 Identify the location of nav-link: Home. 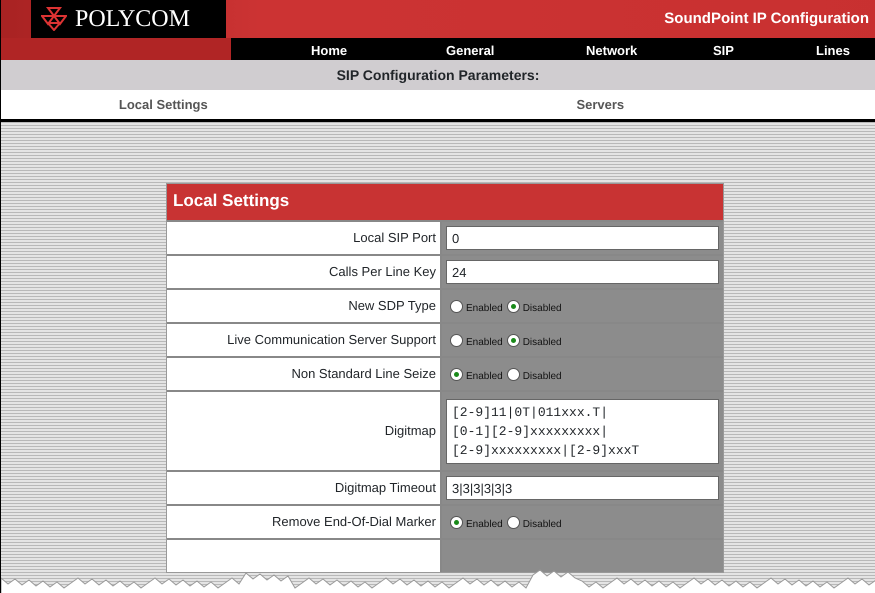
(329, 50).